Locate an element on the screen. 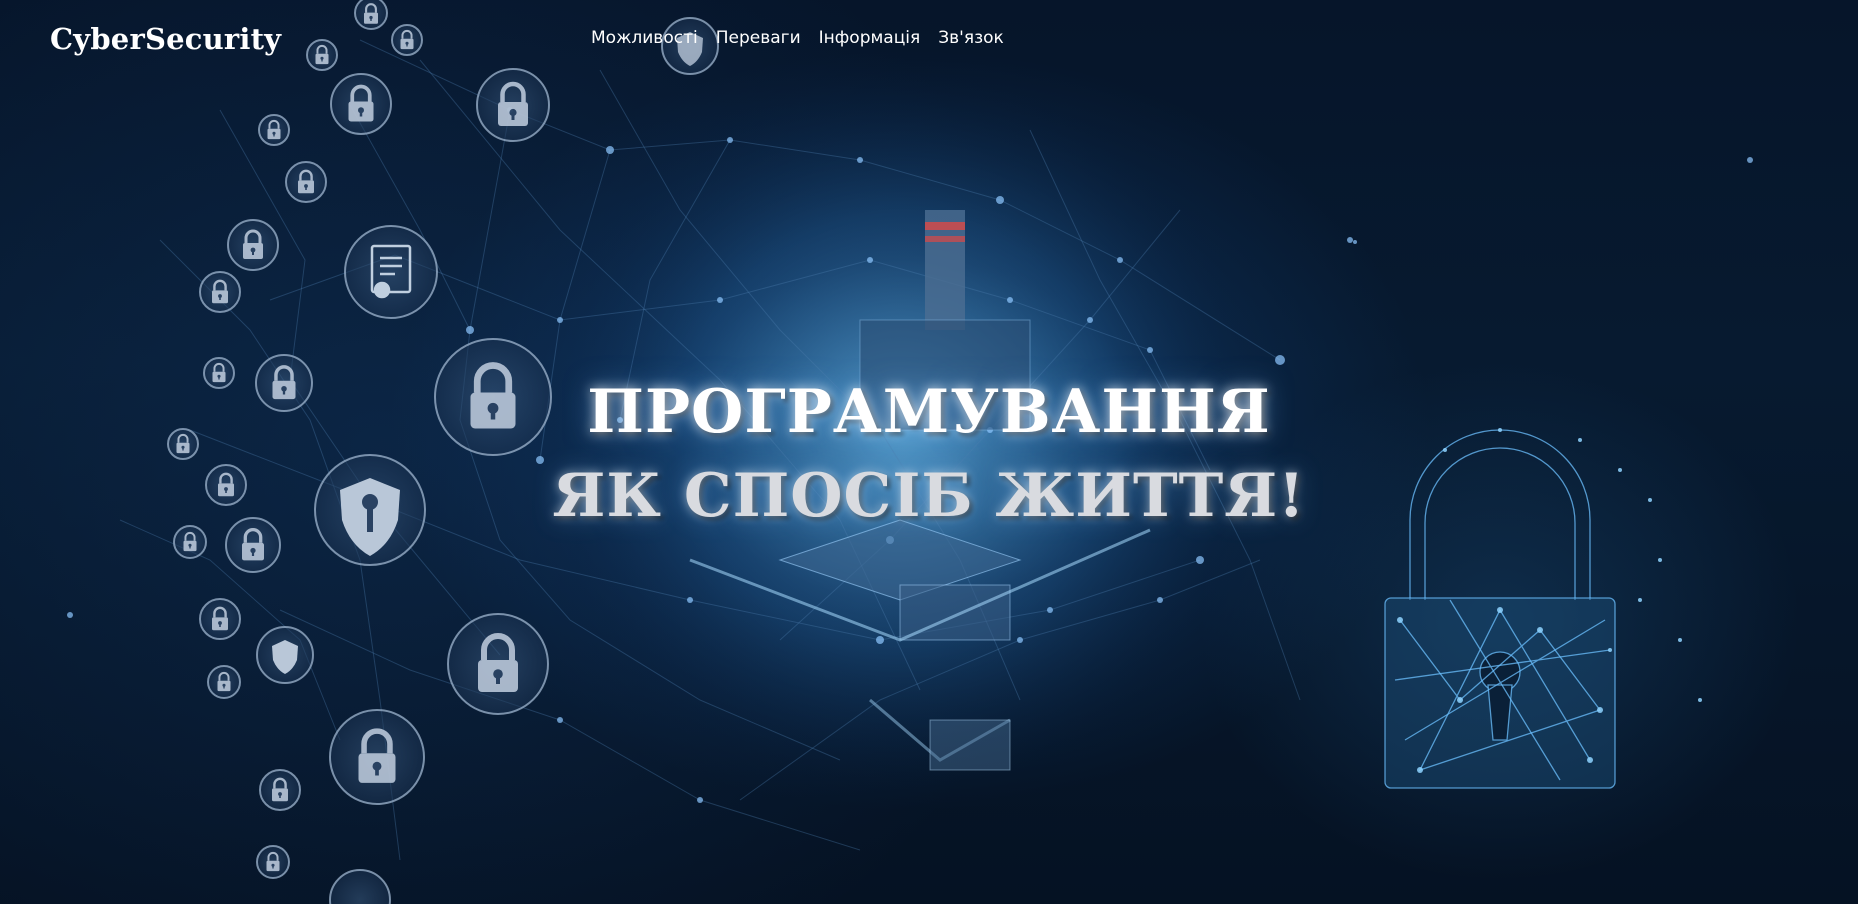 The image size is (1858, 904). nav-link-information: Інформація is located at coordinates (870, 38).